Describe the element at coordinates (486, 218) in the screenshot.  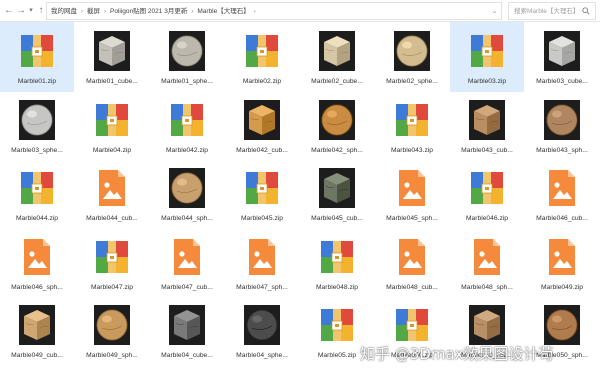
I see `file-name: Marble046.zip` at that location.